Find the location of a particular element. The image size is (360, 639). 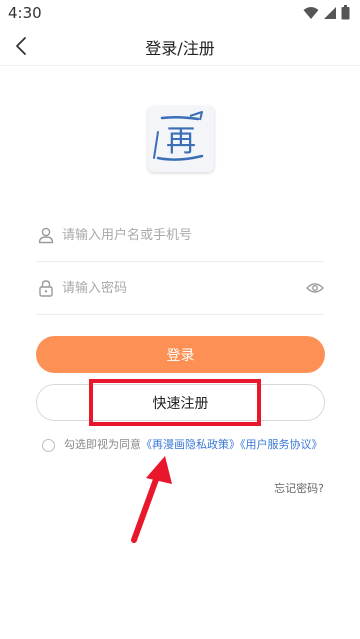

agreement-checkbox is located at coordinates (48, 445).